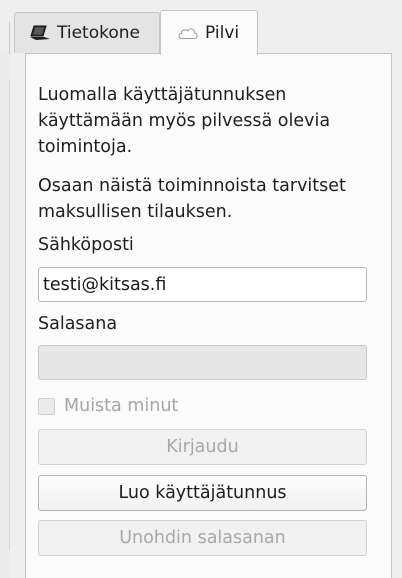  What do you see at coordinates (105, 284) in the screenshot?
I see `email-value: testi@kitsas.fi` at bounding box center [105, 284].